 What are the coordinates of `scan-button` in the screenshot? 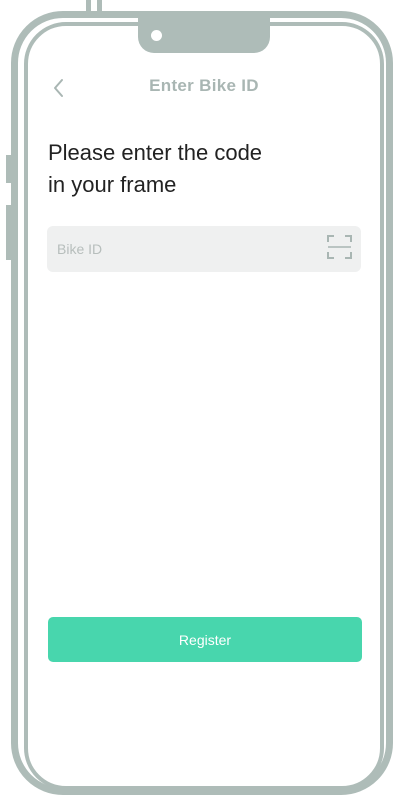 It's located at (339, 247).